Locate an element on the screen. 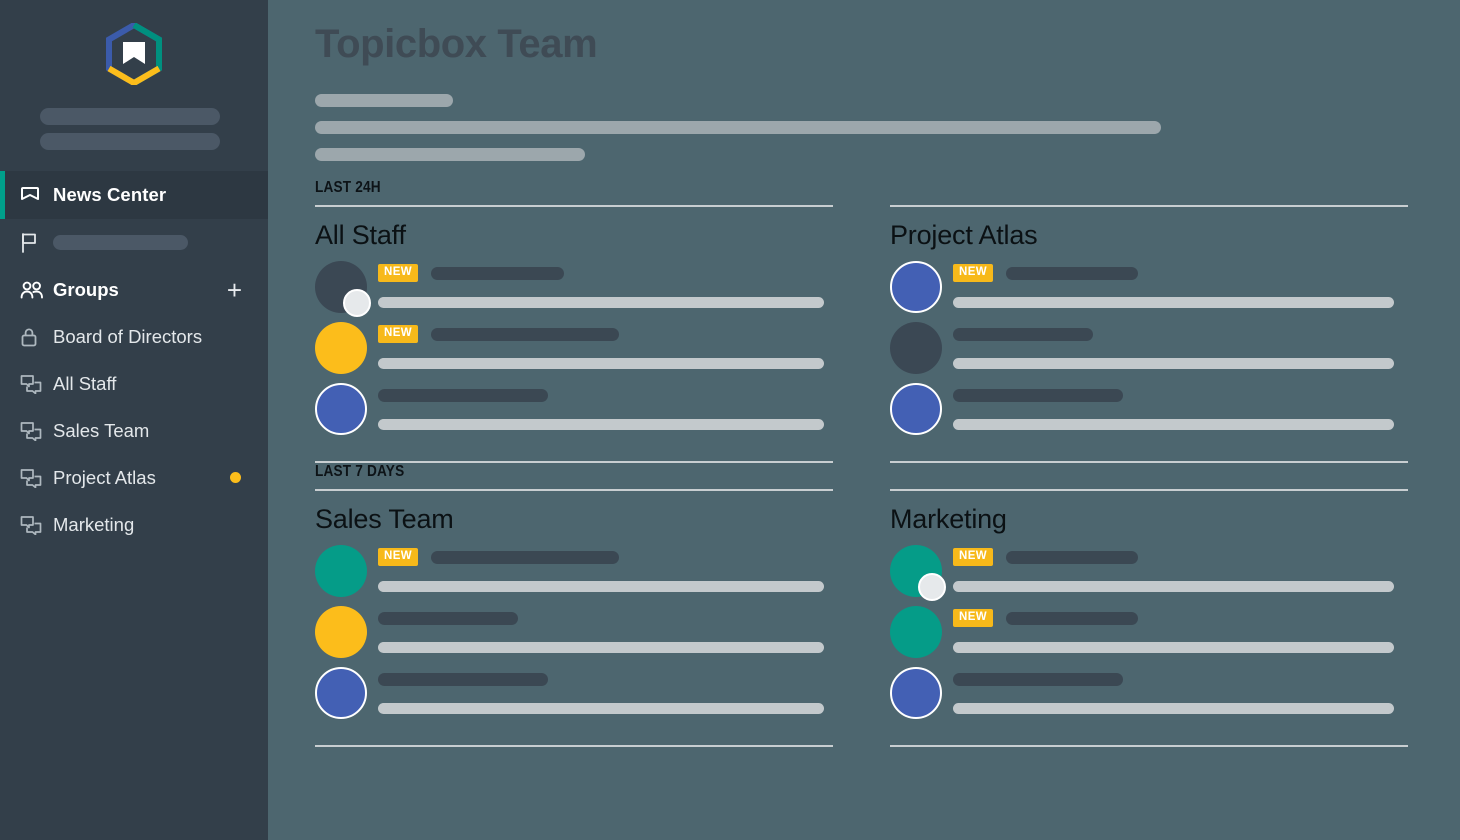  sidebar-item-all-staff: All Staff is located at coordinates (134, 383).